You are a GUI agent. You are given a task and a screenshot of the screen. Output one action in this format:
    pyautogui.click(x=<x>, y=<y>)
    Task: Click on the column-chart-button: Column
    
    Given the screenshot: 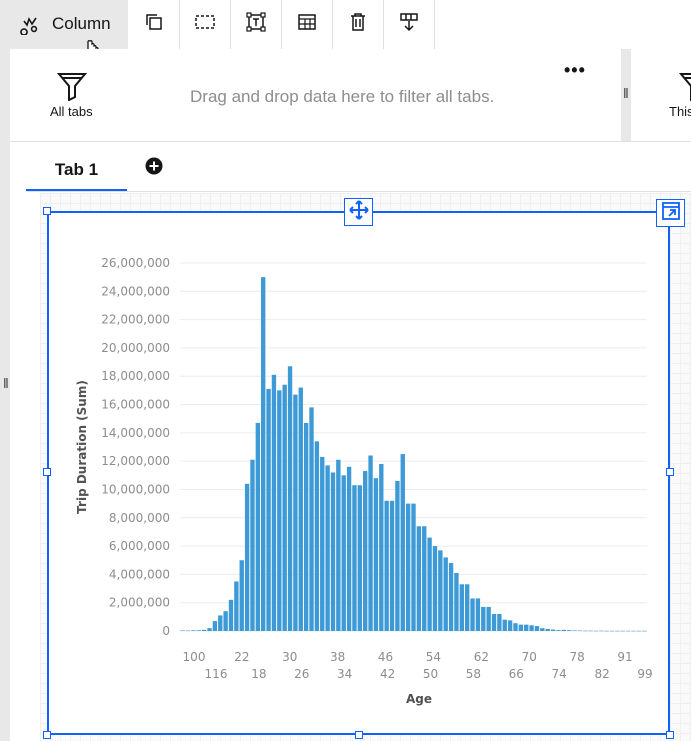 What is the action you would take?
    pyautogui.click(x=64, y=30)
    